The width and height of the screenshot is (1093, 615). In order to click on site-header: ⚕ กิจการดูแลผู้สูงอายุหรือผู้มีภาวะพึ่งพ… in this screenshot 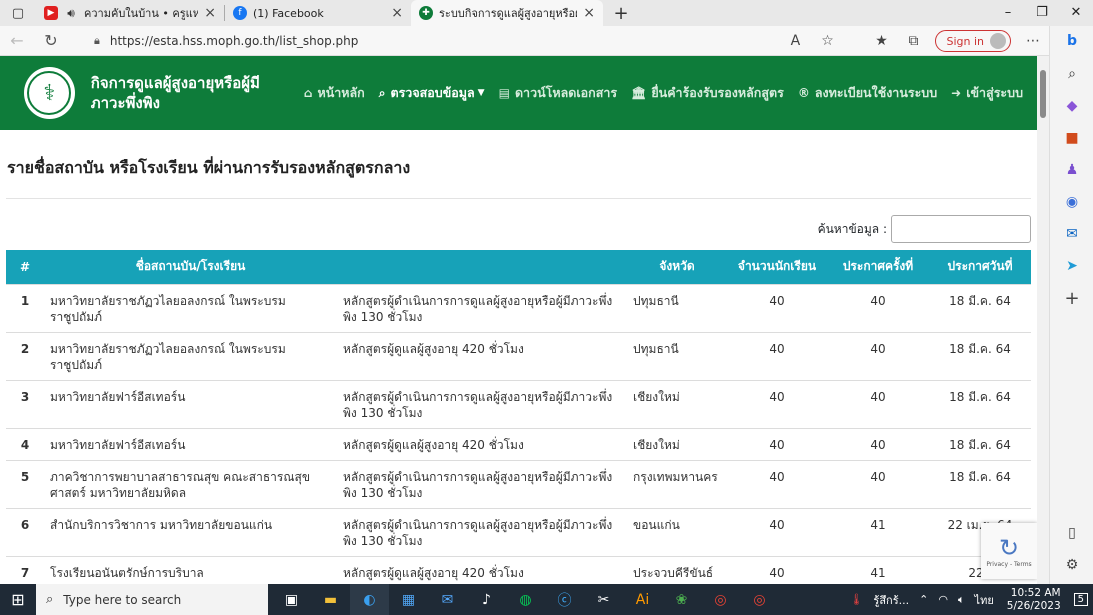, I will do `click(518, 93)`.